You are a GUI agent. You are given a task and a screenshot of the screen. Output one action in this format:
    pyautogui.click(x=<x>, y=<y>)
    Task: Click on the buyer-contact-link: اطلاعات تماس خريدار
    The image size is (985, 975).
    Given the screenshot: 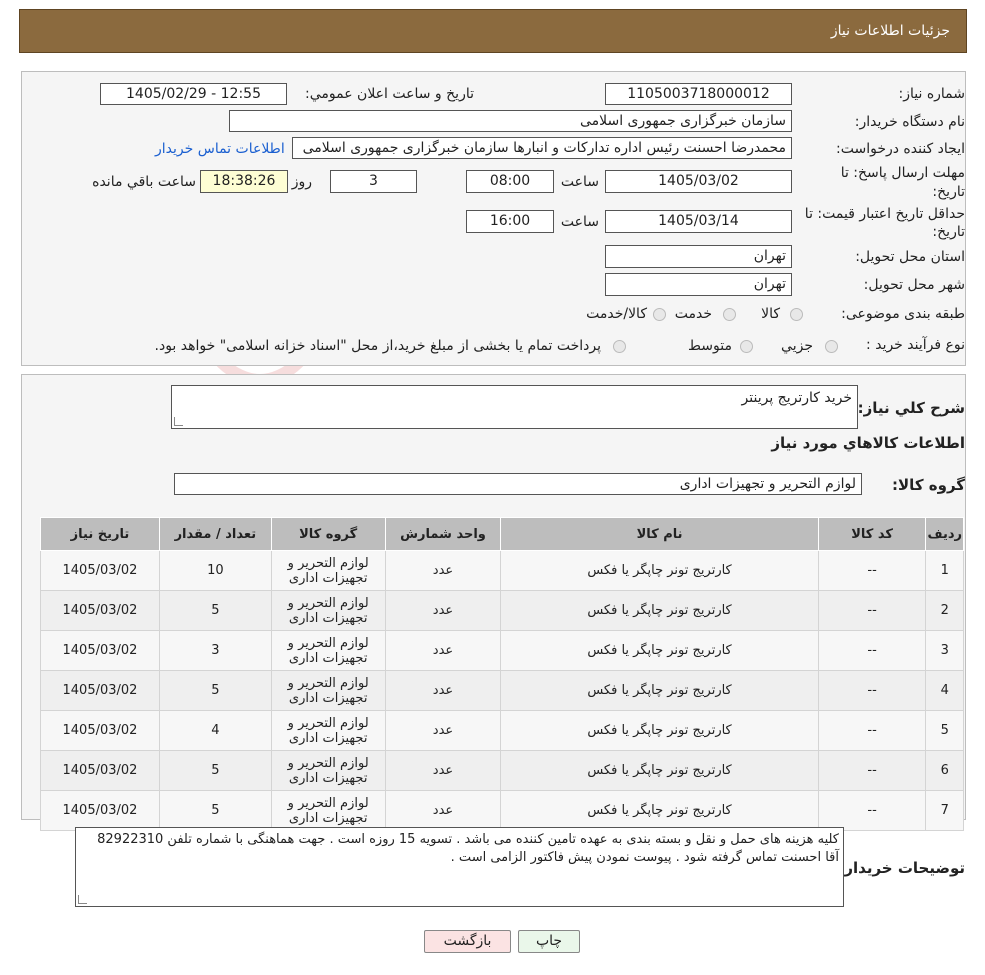 What is the action you would take?
    pyautogui.click(x=220, y=149)
    